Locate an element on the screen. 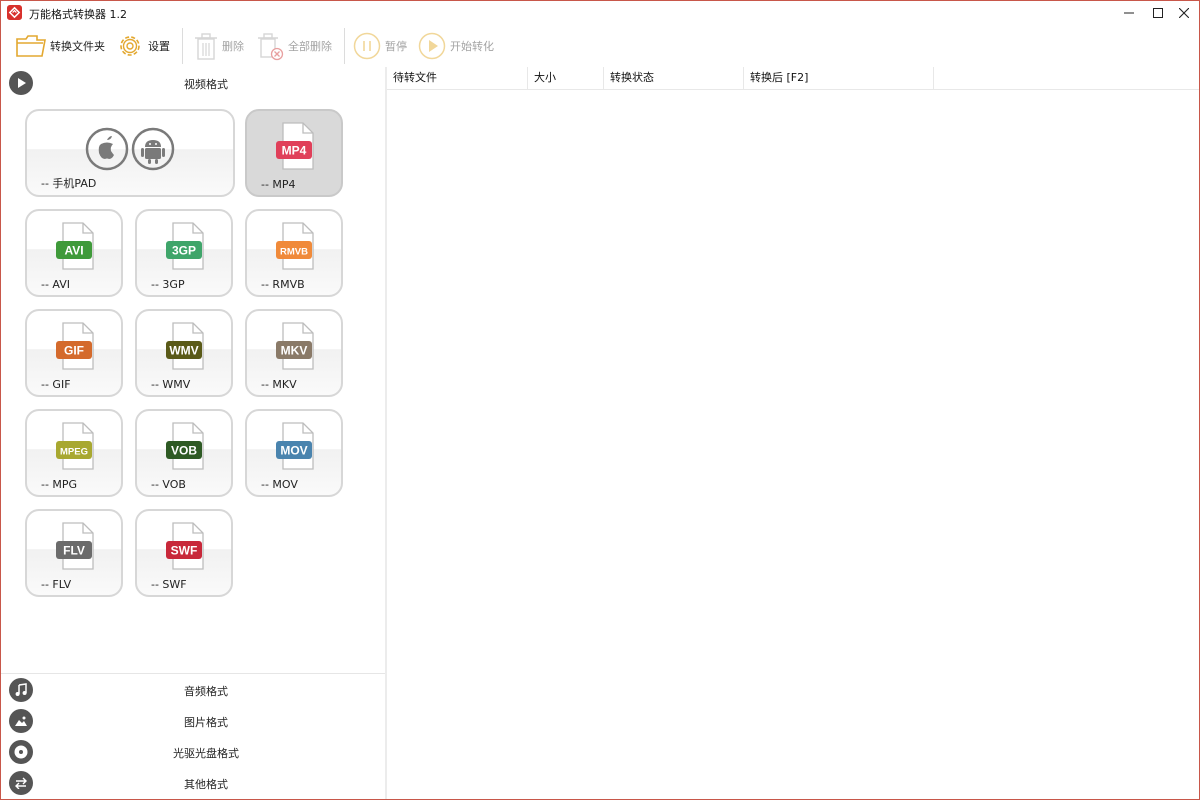  format-tile: -- 手机PAD is located at coordinates (130, 153).